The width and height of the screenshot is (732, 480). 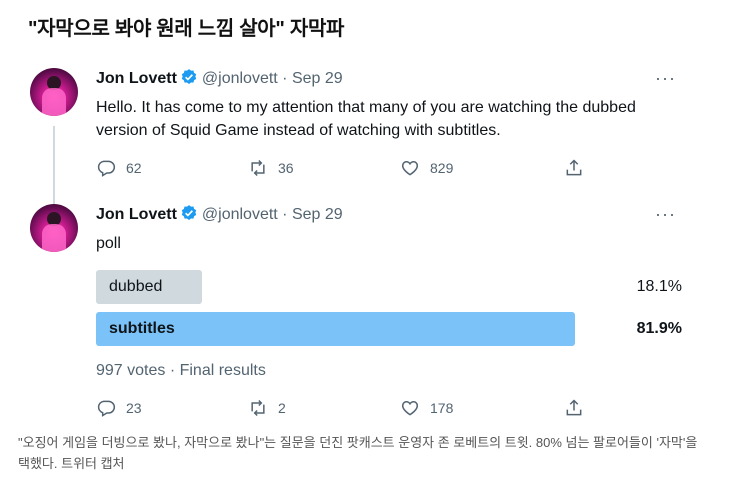 What do you see at coordinates (181, 370) in the screenshot?
I see `poll-result-summary: 997 votes · Final results` at bounding box center [181, 370].